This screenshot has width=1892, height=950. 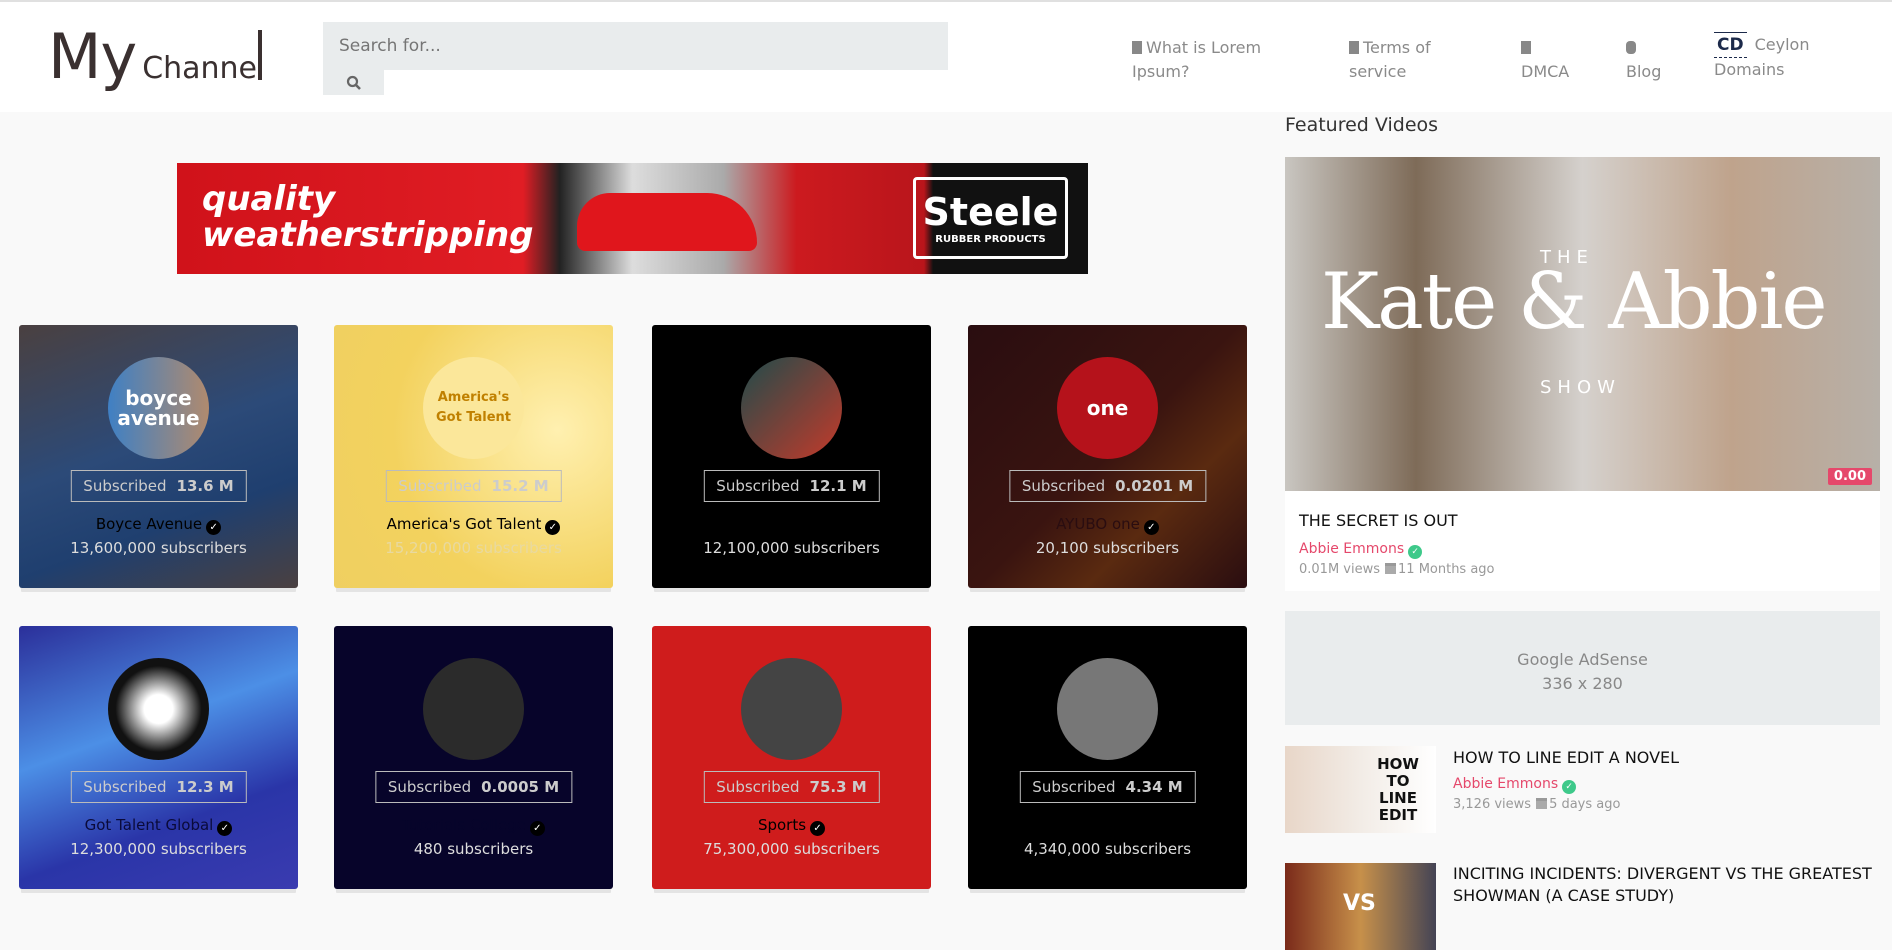 I want to click on search-input, so click(x=635, y=46).